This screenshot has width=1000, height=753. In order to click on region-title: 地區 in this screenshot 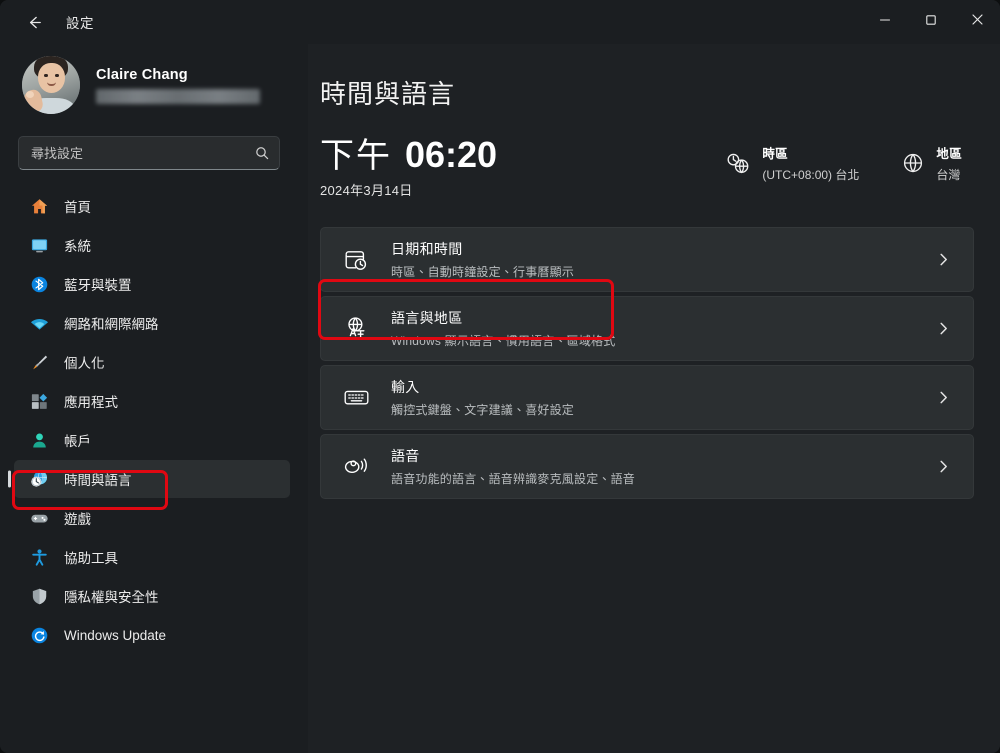, I will do `click(949, 154)`.